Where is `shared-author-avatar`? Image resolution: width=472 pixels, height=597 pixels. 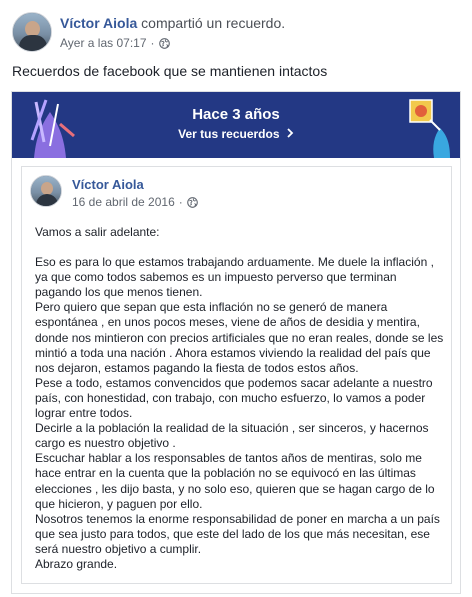
shared-author-avatar is located at coordinates (46, 191).